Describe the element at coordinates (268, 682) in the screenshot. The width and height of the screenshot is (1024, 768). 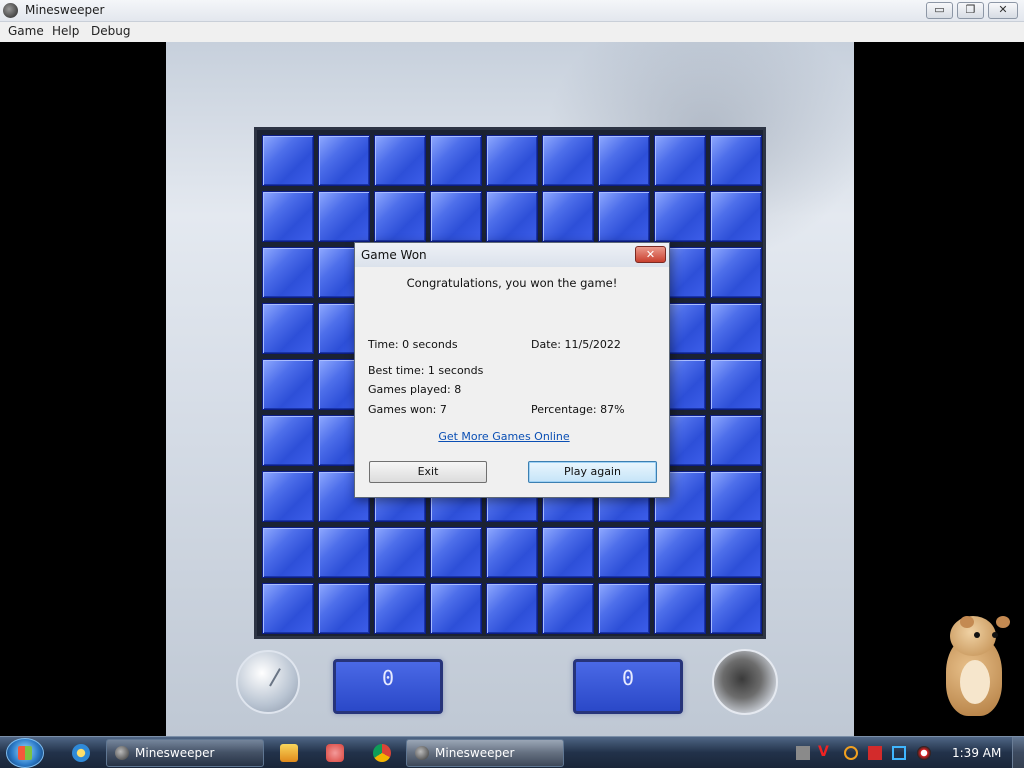
I see `clock-icon` at that location.